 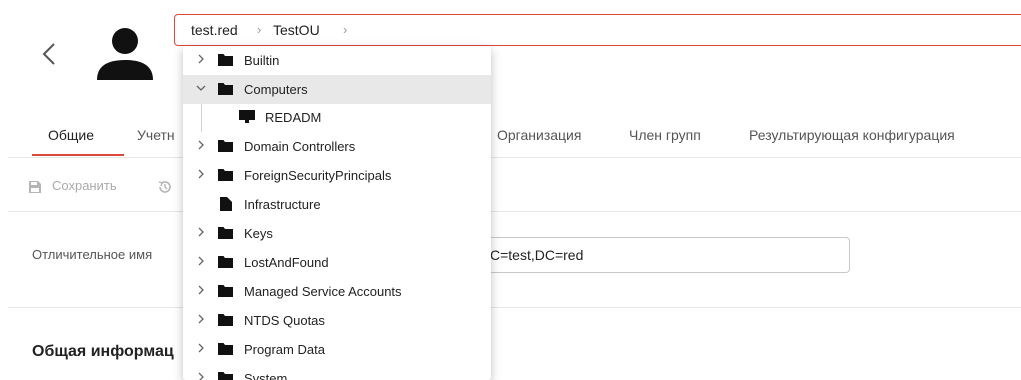 I want to click on tree-item-label: Keys, so click(x=258, y=233).